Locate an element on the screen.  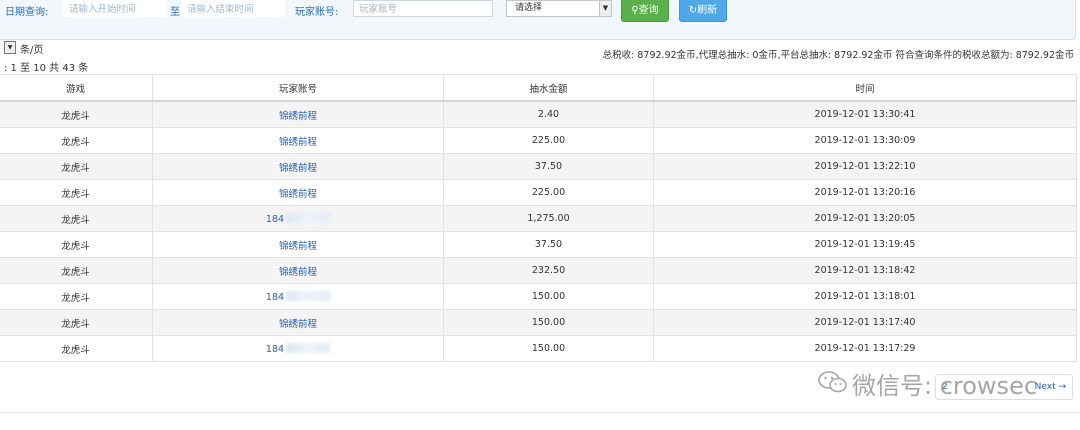
end-date-input: 请输入结束时间 is located at coordinates (233, 8).